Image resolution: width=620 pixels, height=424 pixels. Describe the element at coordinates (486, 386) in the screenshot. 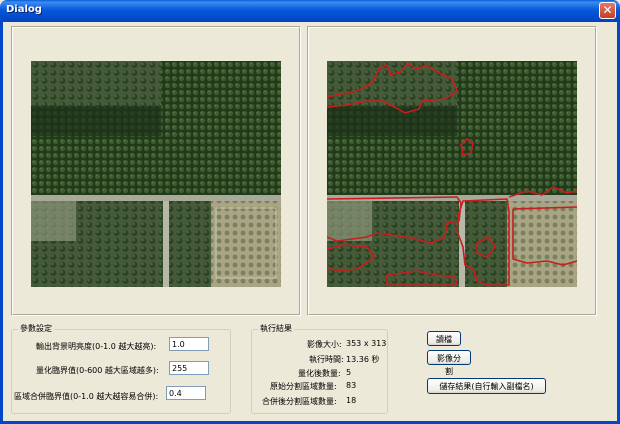

I see `save-result-button: 儲存結果(自行輸入副檔名)` at that location.